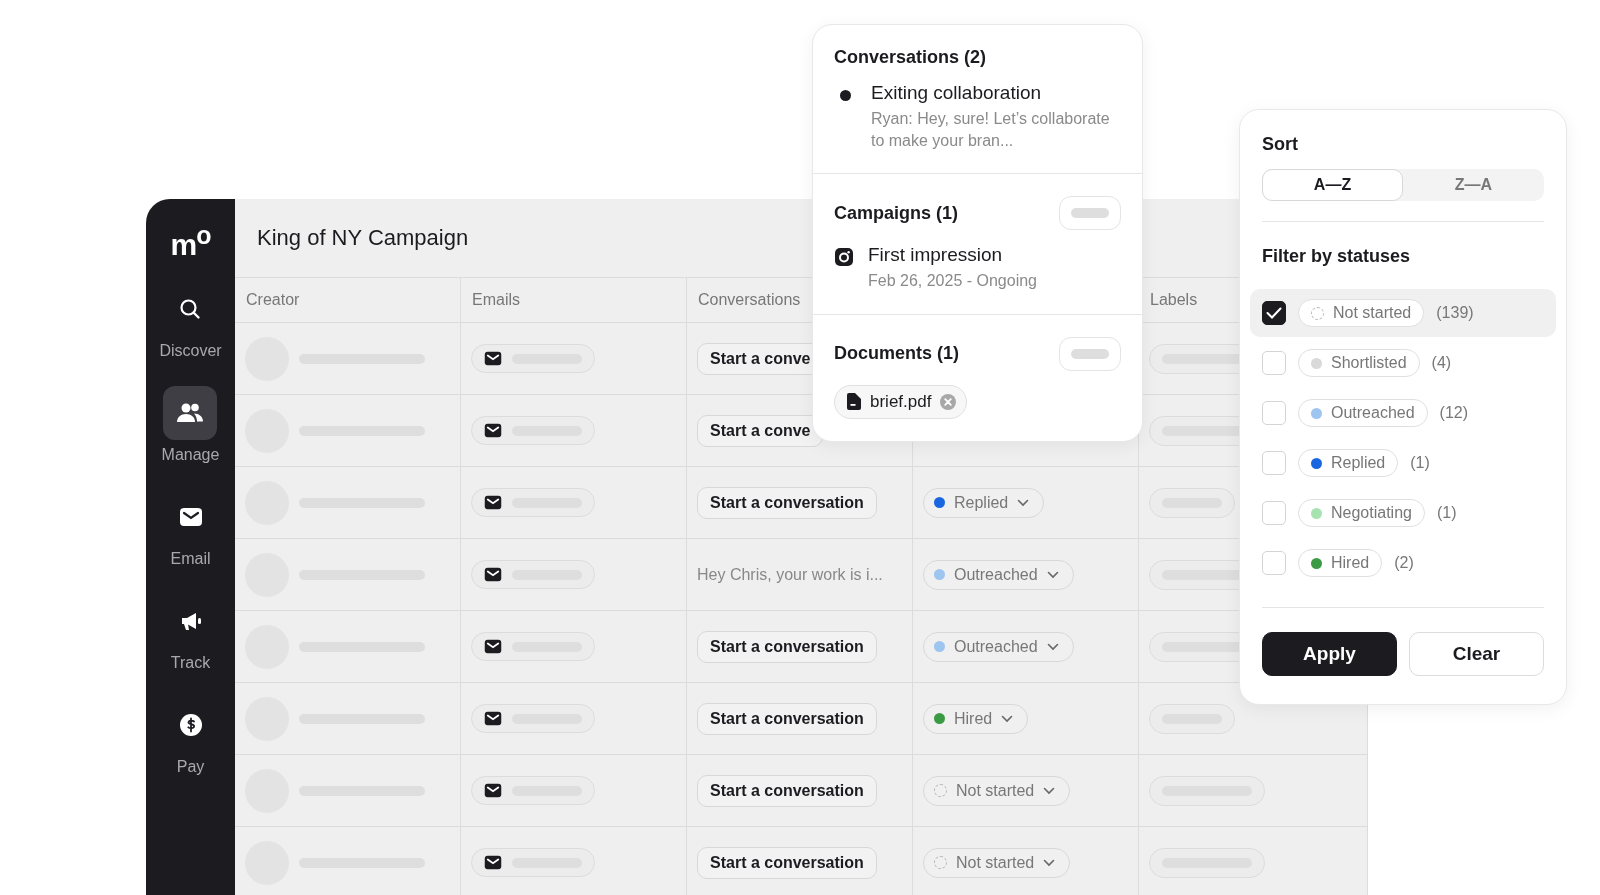 The height and width of the screenshot is (895, 1600). What do you see at coordinates (952, 255) in the screenshot?
I see `campaign-title: First impression` at bounding box center [952, 255].